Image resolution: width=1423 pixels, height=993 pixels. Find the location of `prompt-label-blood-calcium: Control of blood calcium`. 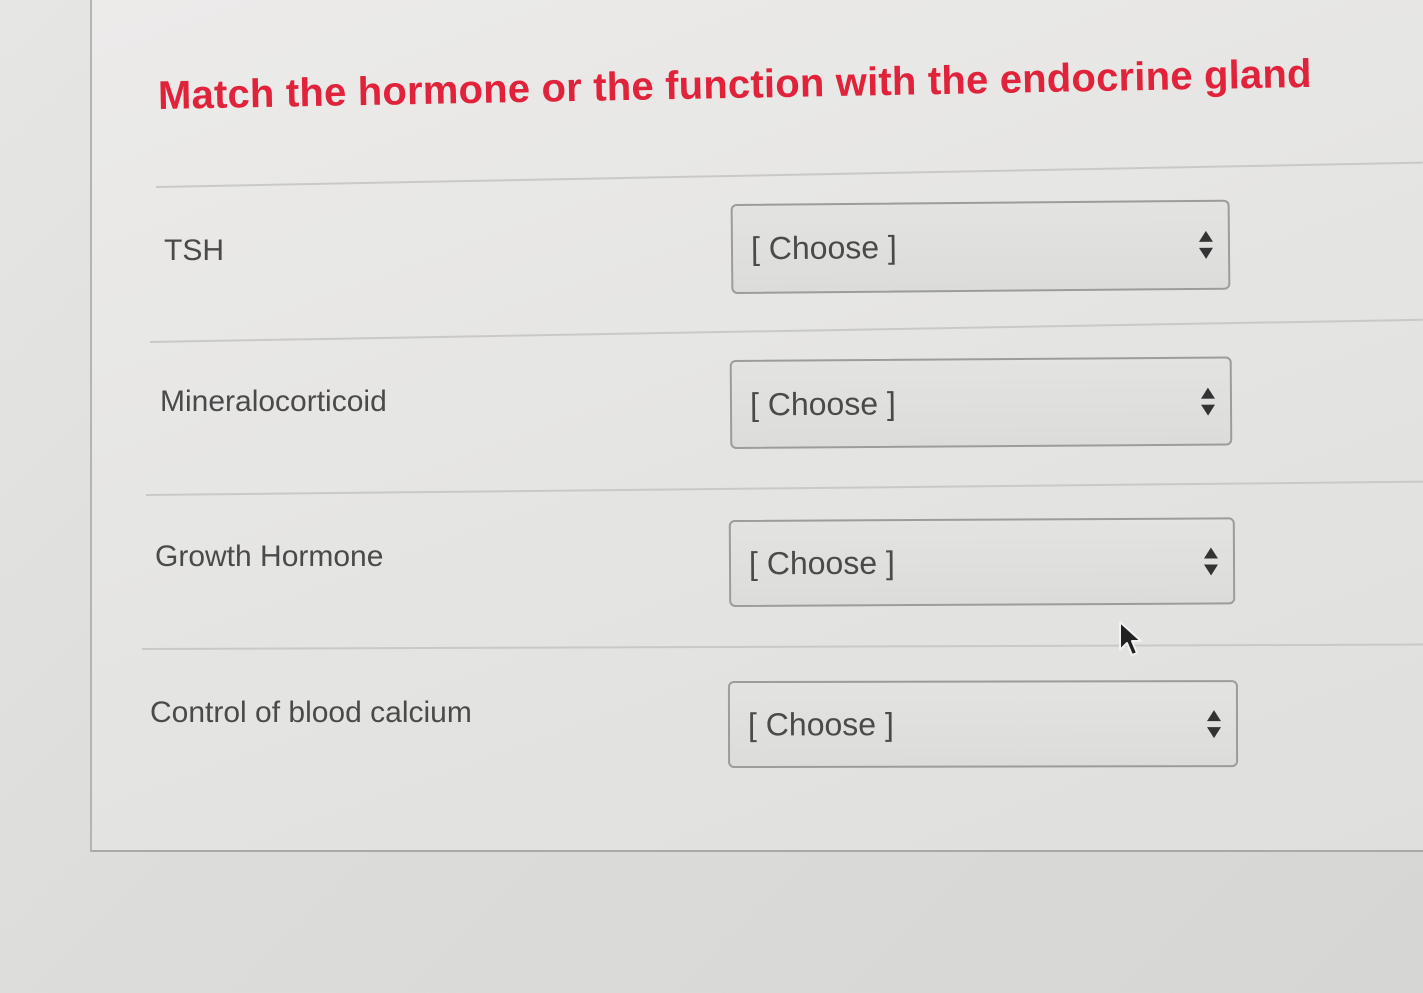

prompt-label-blood-calcium: Control of blood calcium is located at coordinates (311, 712).